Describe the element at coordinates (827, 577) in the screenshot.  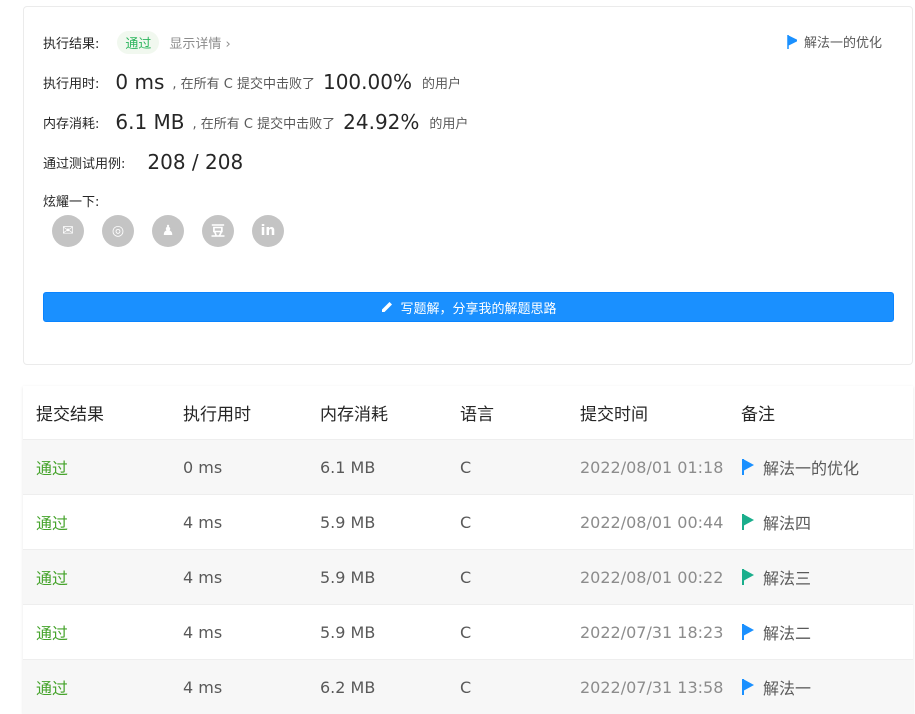
I see `row-note: 解法三` at that location.